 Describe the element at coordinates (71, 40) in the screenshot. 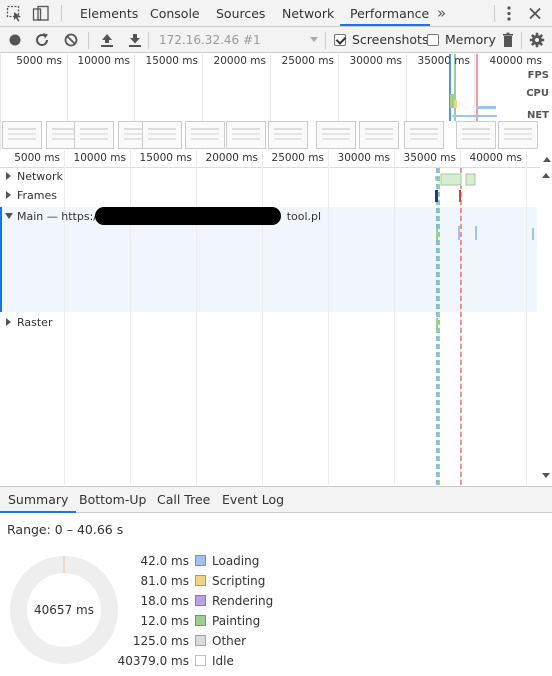

I see `clear-icon` at that location.